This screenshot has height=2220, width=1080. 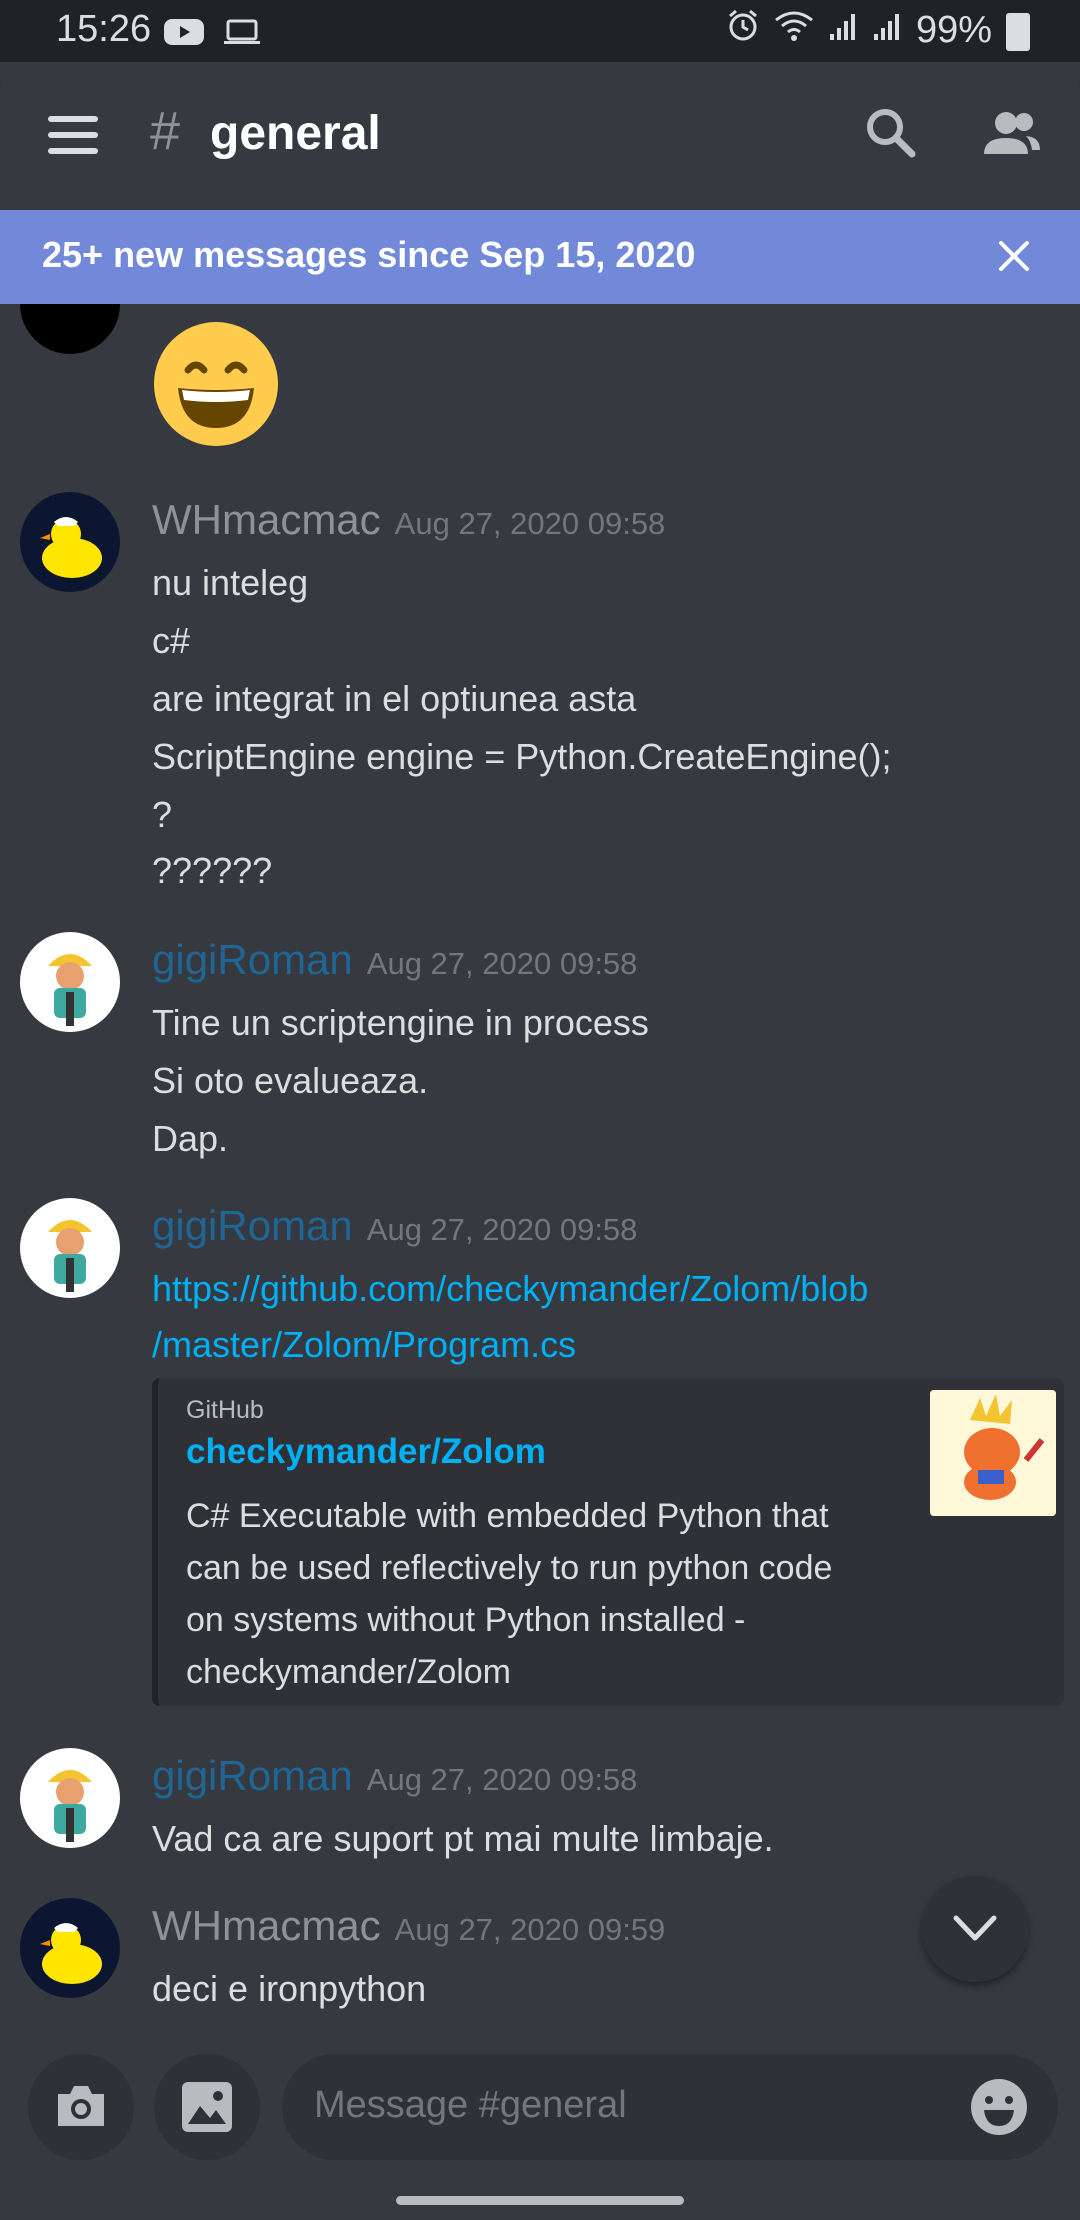 What do you see at coordinates (794, 30) in the screenshot?
I see `wifi-icon` at bounding box center [794, 30].